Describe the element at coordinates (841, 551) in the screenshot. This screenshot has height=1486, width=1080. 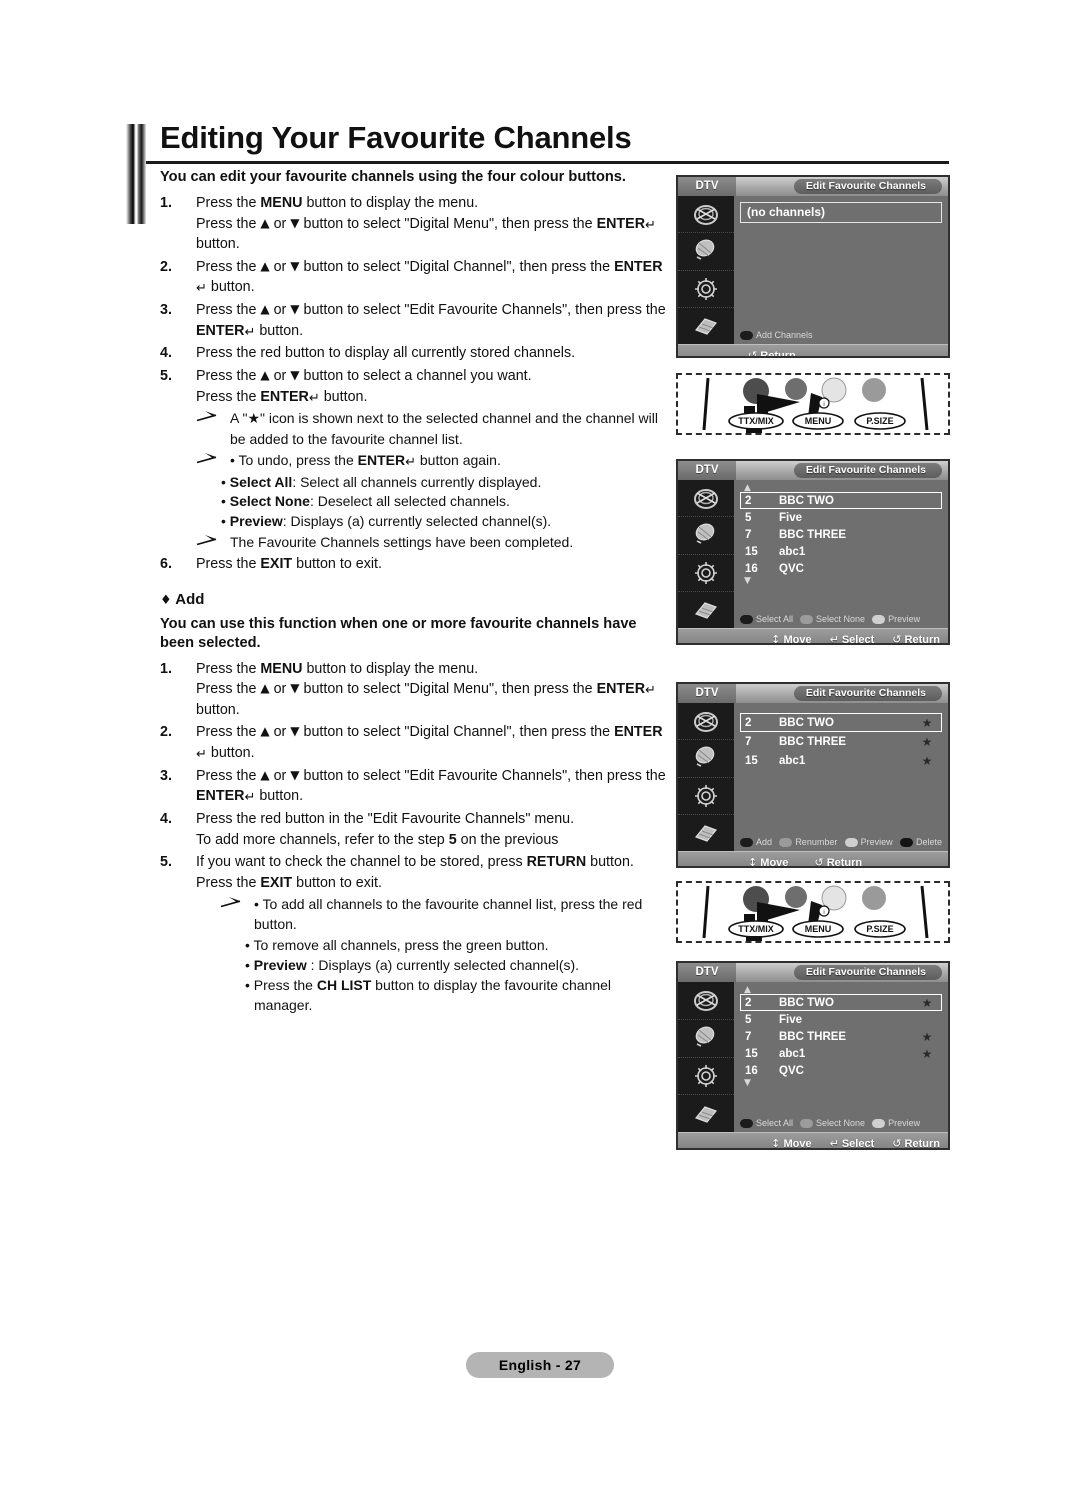
I see `channel-row: 15 abc1` at that location.